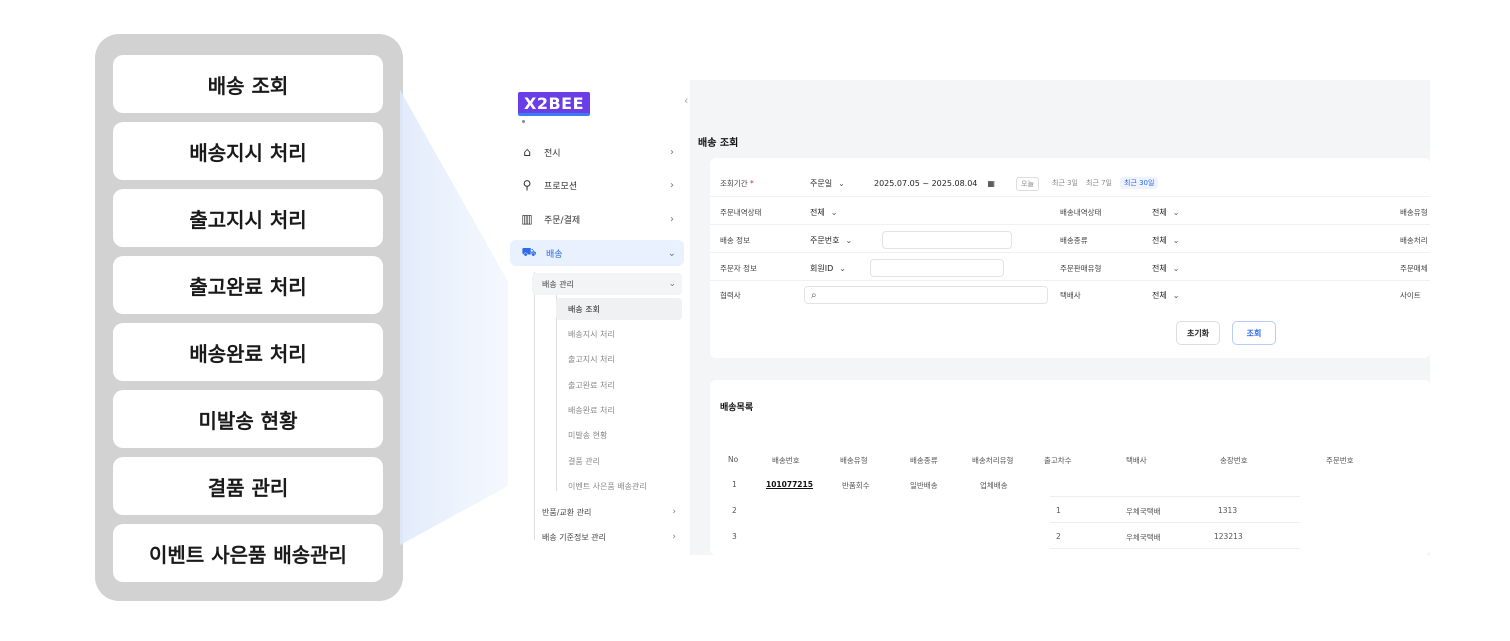 This screenshot has height=641, width=1510. I want to click on page-title: 배송 조회, so click(718, 143).